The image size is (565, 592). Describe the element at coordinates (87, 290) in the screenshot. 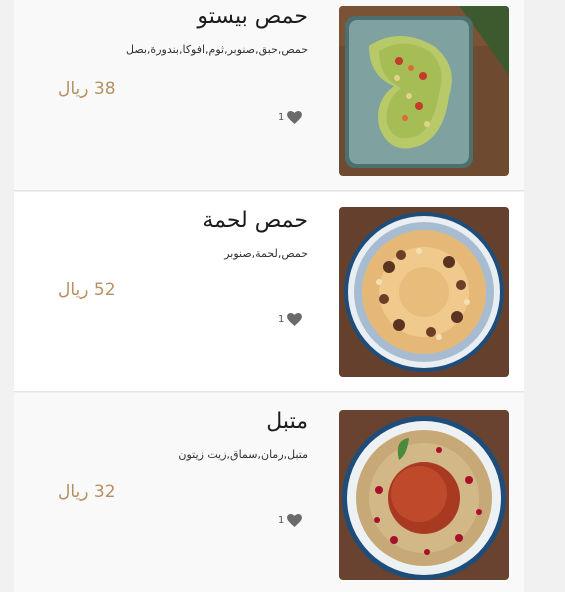

I see `dish-price: 52 ريال` at that location.